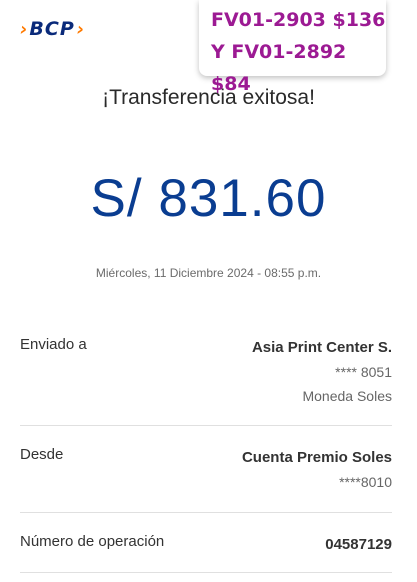  What do you see at coordinates (321, 347) in the screenshot?
I see `recipient-name: Asia Print Center S.` at bounding box center [321, 347].